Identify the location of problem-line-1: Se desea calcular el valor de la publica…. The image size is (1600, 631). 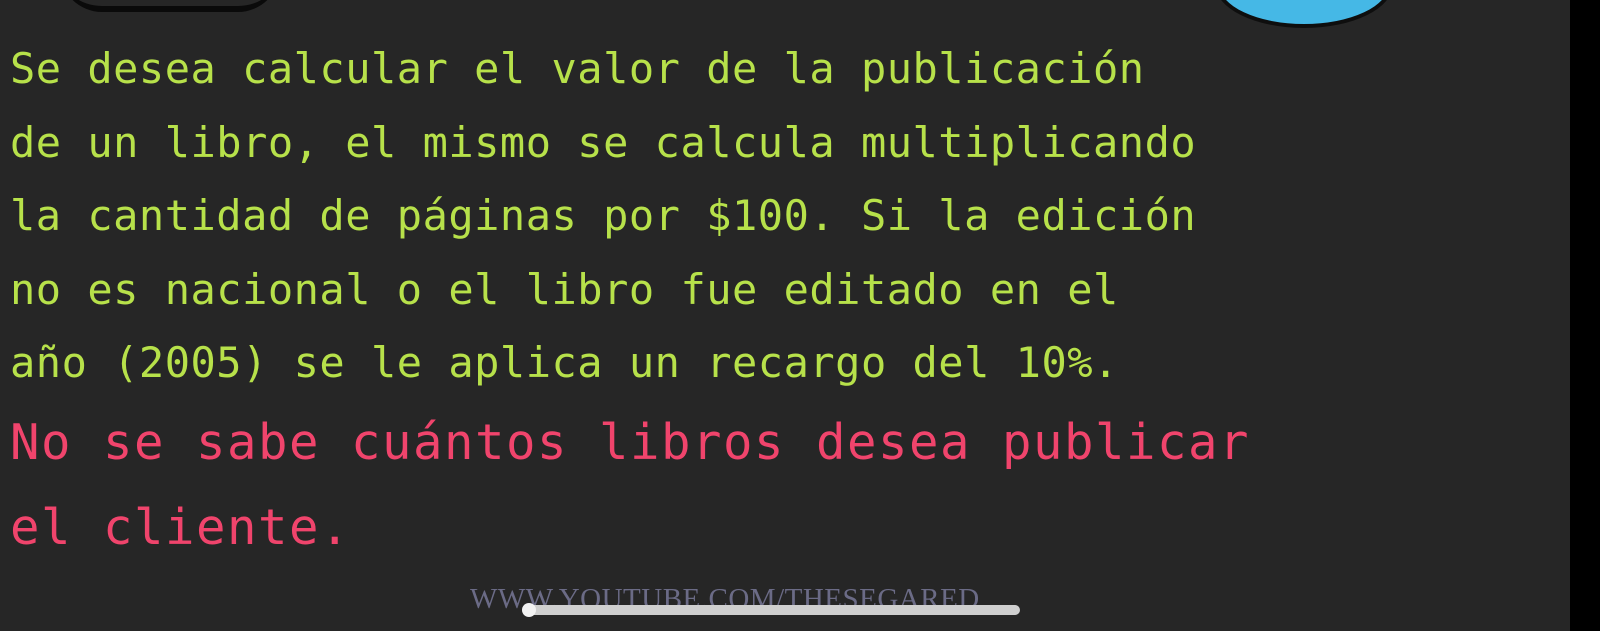
(577, 68).